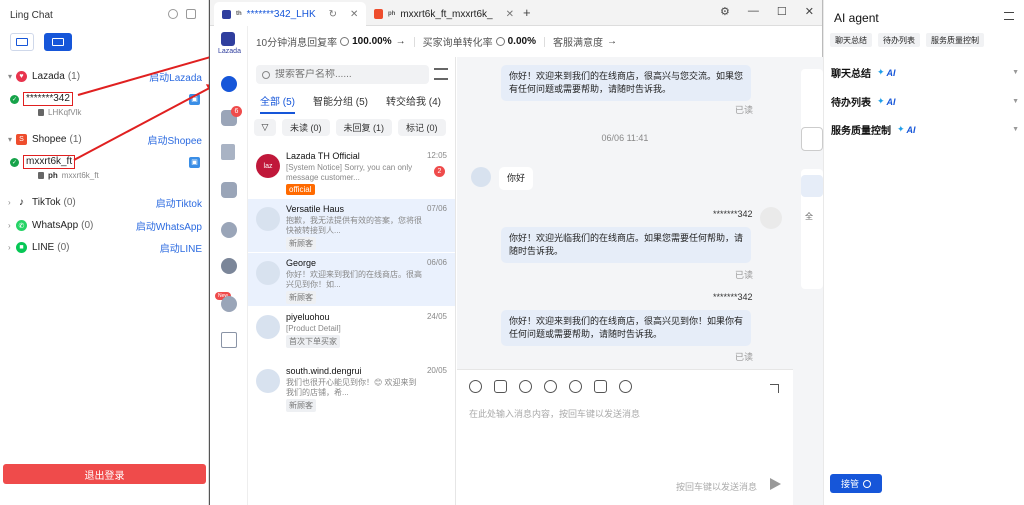 This screenshot has height=505, width=1024. Describe the element at coordinates (104, 474) in the screenshot. I see `logout-button: 退出登录` at that location.